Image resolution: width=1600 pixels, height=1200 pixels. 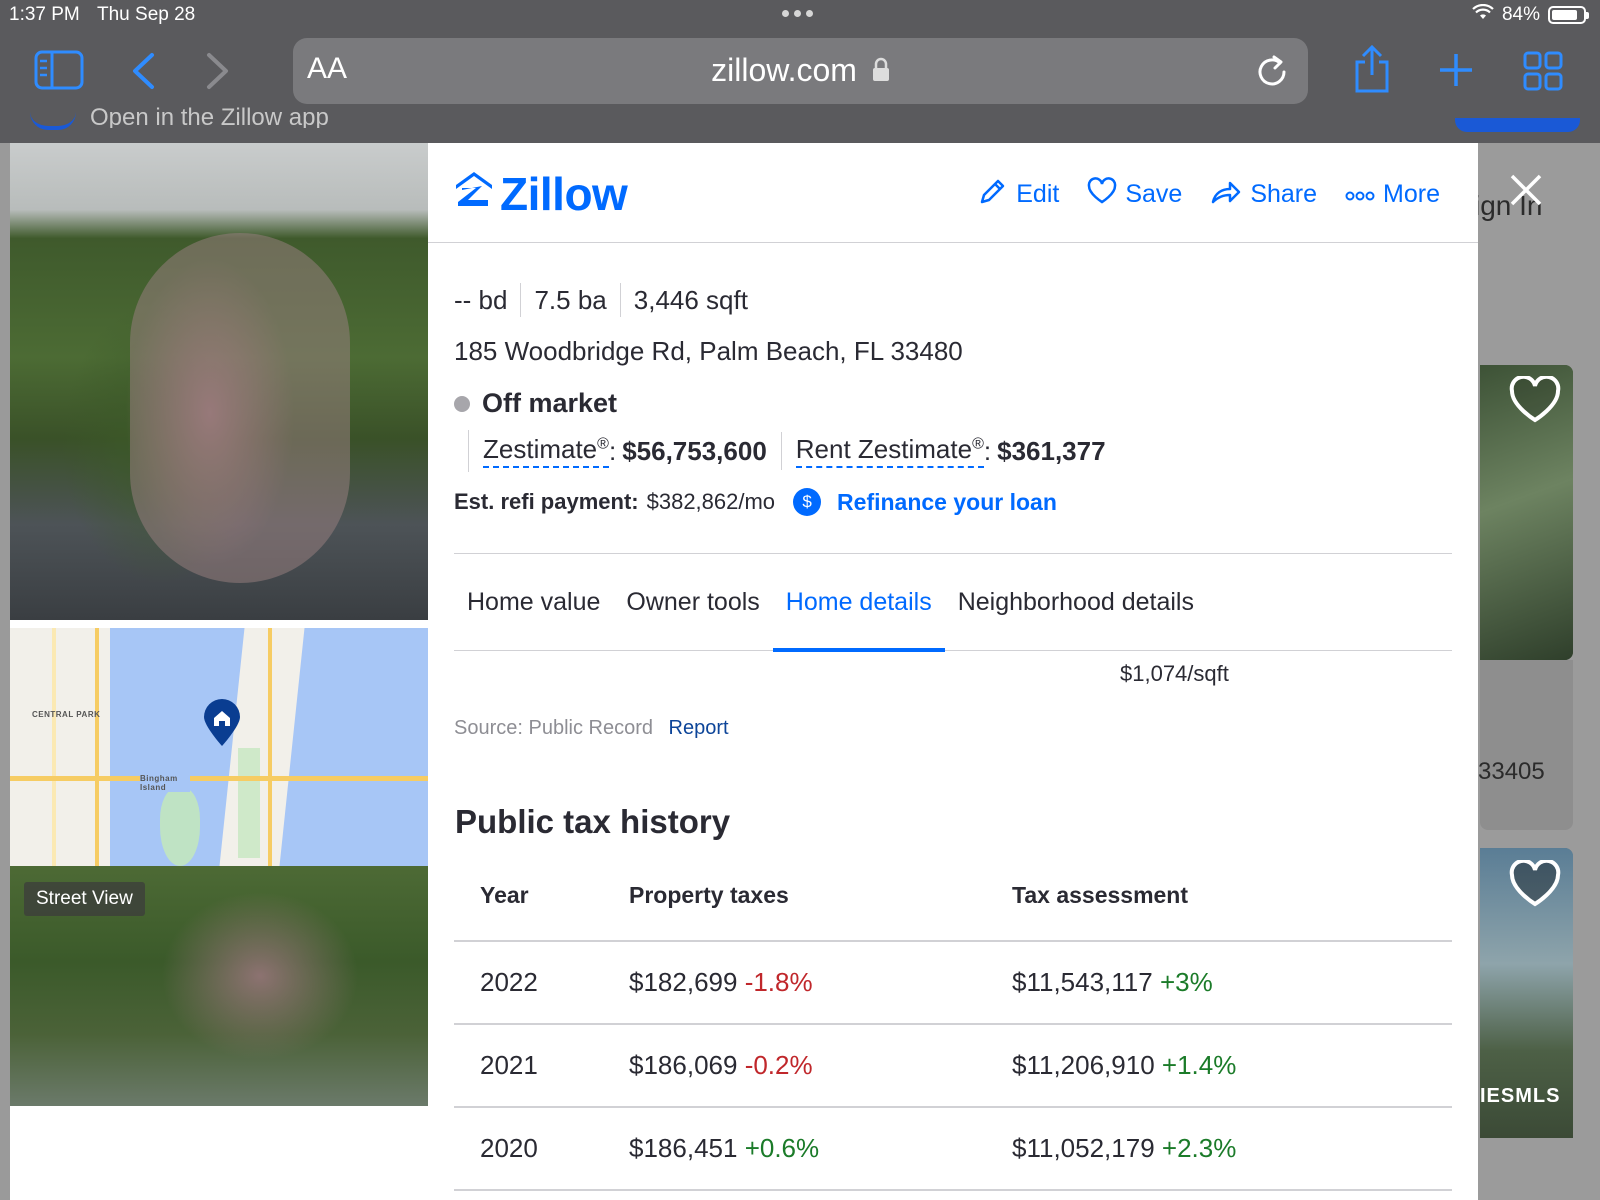 I want to click on property-photo, so click(x=219, y=381).